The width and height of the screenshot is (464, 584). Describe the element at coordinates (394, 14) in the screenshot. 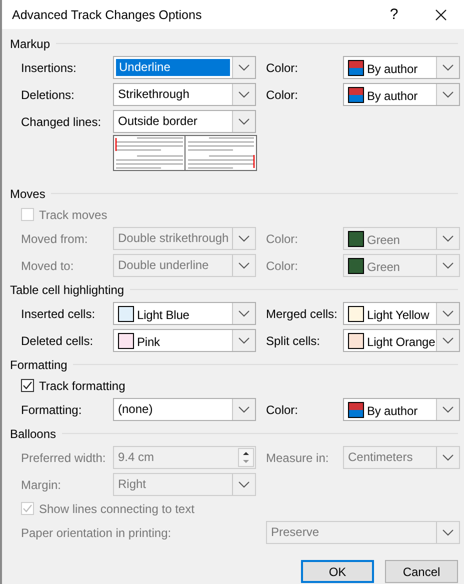

I see `help-button: ?` at that location.